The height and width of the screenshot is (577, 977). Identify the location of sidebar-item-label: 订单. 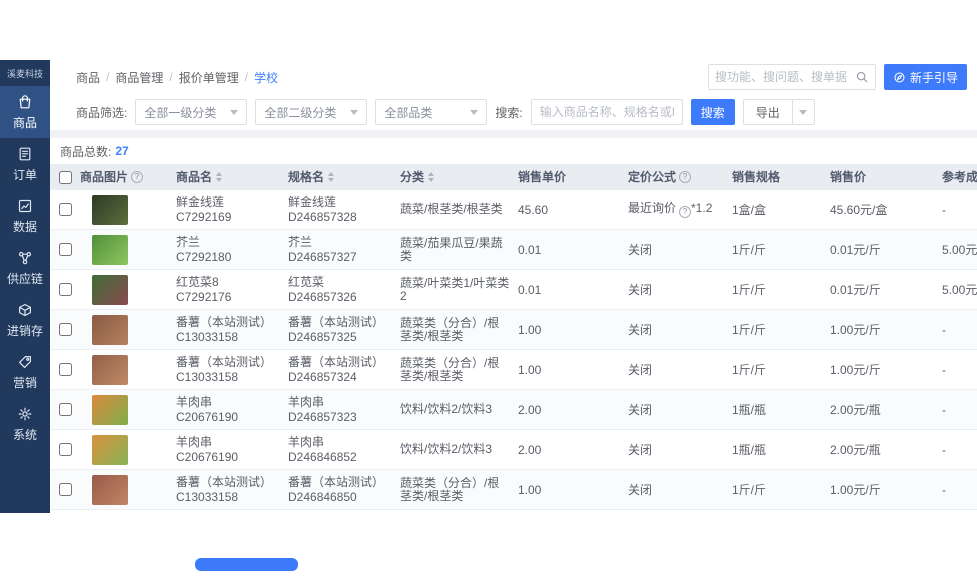
(24, 174).